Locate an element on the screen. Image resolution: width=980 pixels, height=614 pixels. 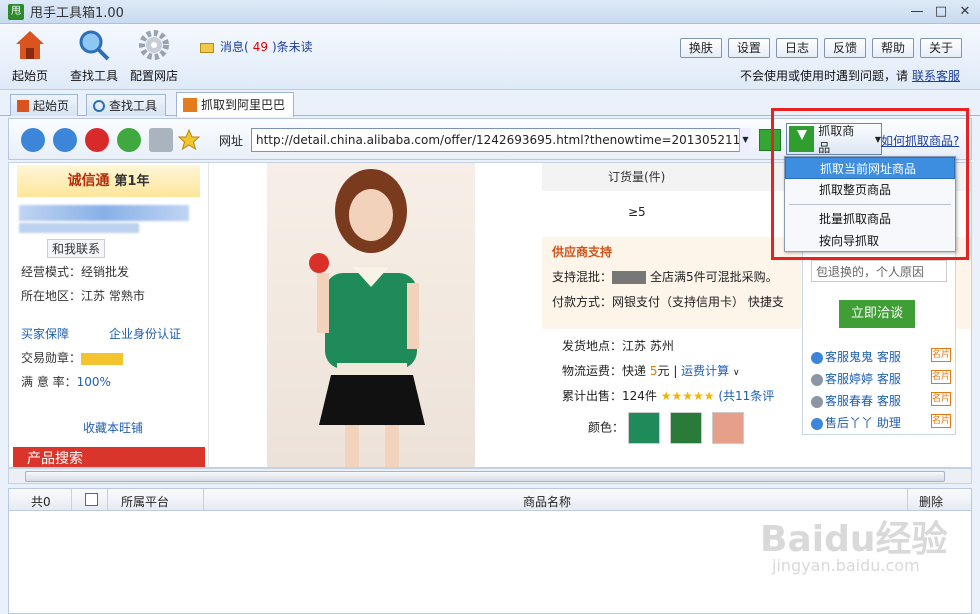
maximize-button: □ is located at coordinates (941, 11).